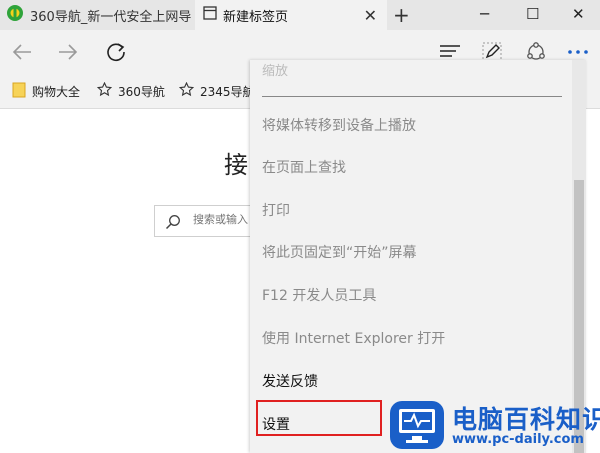 This screenshot has width=600, height=453. I want to click on favorite-item-2345: 2345导航, so click(216, 90).